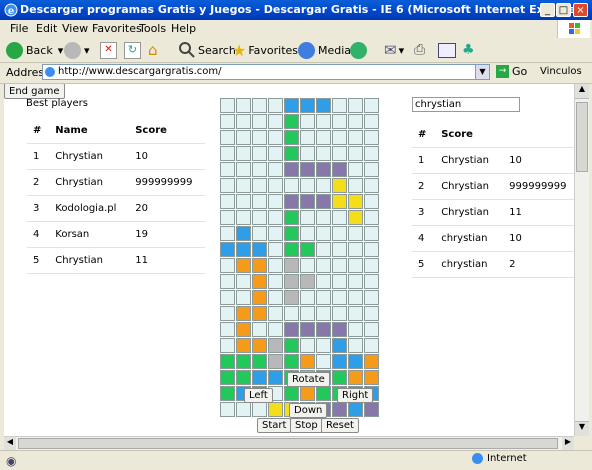  I want to click on minimize-button: _, so click(547, 10).